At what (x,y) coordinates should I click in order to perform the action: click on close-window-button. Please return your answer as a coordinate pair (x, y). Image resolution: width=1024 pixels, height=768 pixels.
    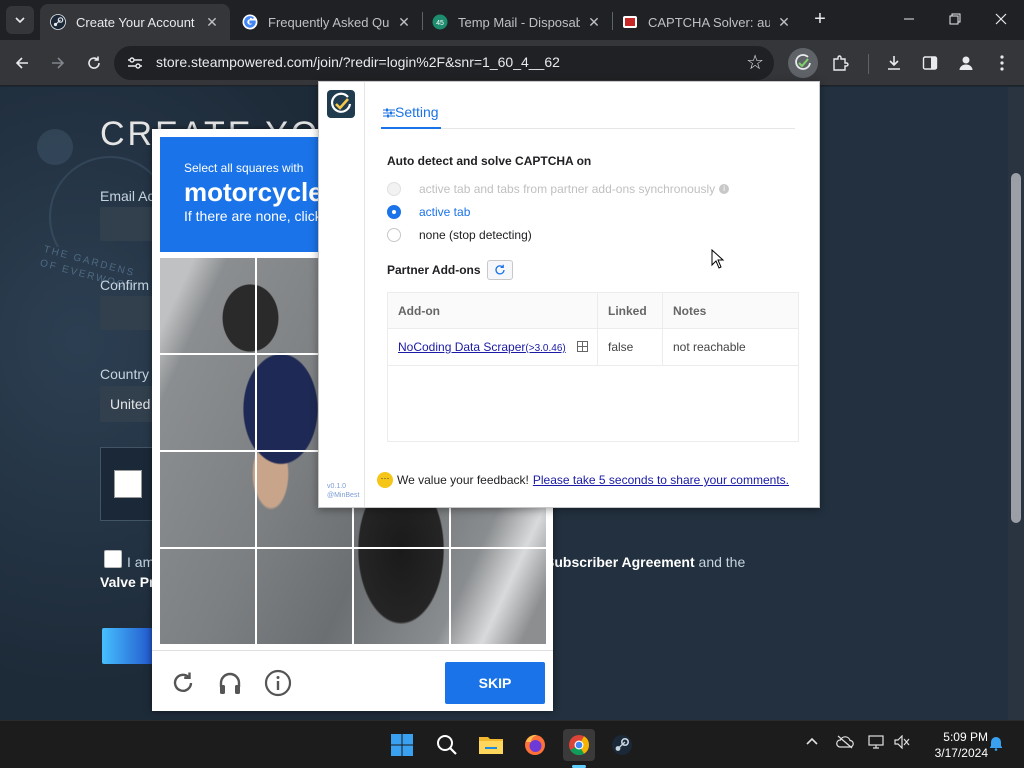
    Looking at the image, I should click on (1001, 20).